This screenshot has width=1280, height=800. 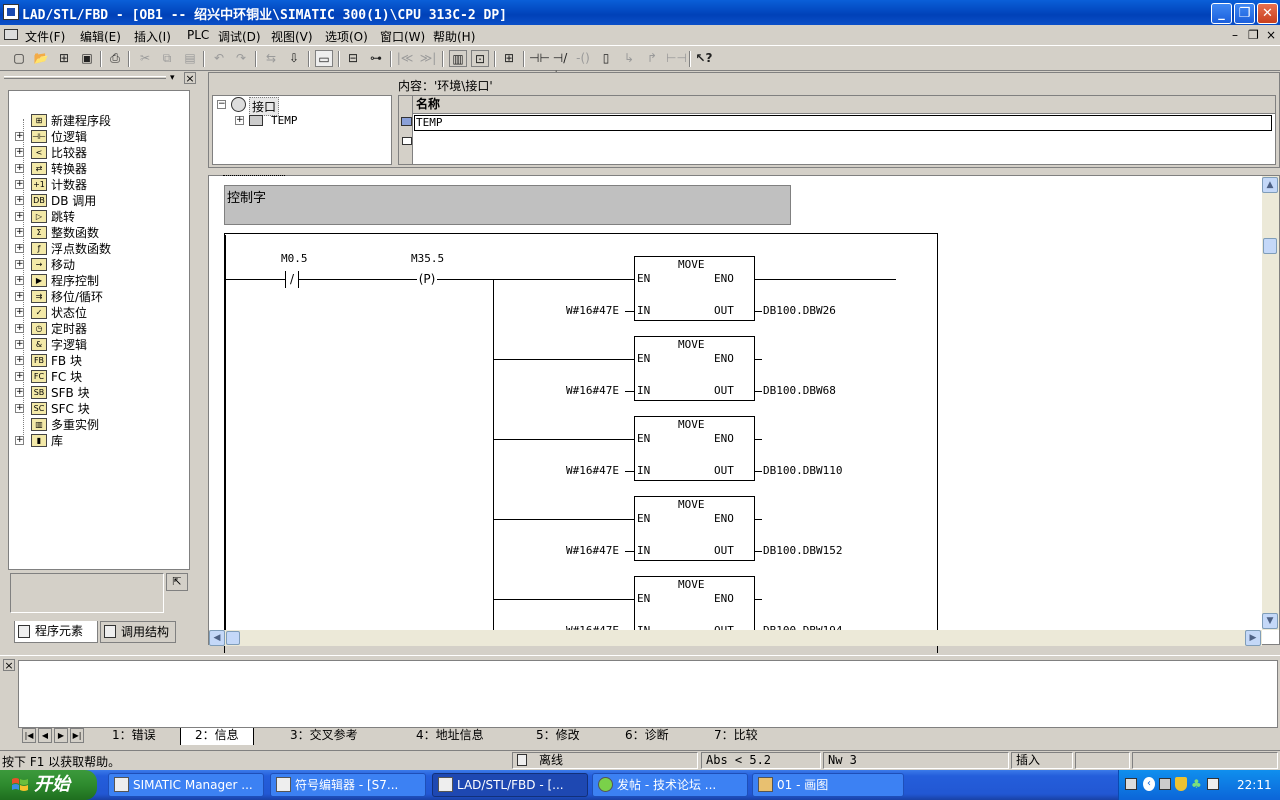 I want to click on contact-nc-icon: ⊣/⊢, so click(x=560, y=66).